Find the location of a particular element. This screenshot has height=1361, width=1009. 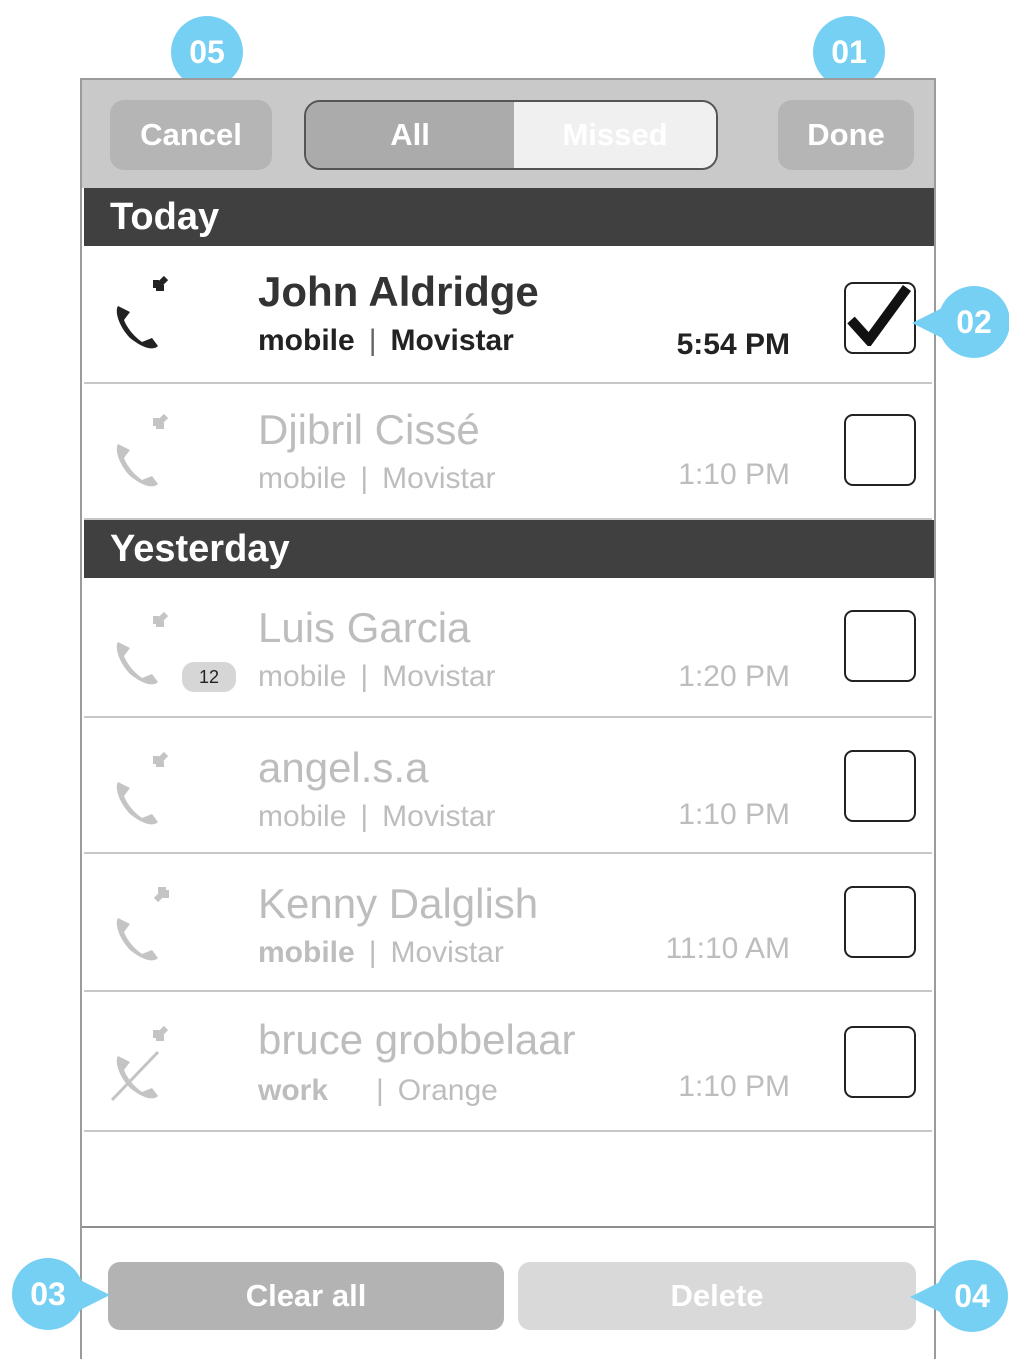

caller-name: Luis Garcia is located at coordinates (364, 627).